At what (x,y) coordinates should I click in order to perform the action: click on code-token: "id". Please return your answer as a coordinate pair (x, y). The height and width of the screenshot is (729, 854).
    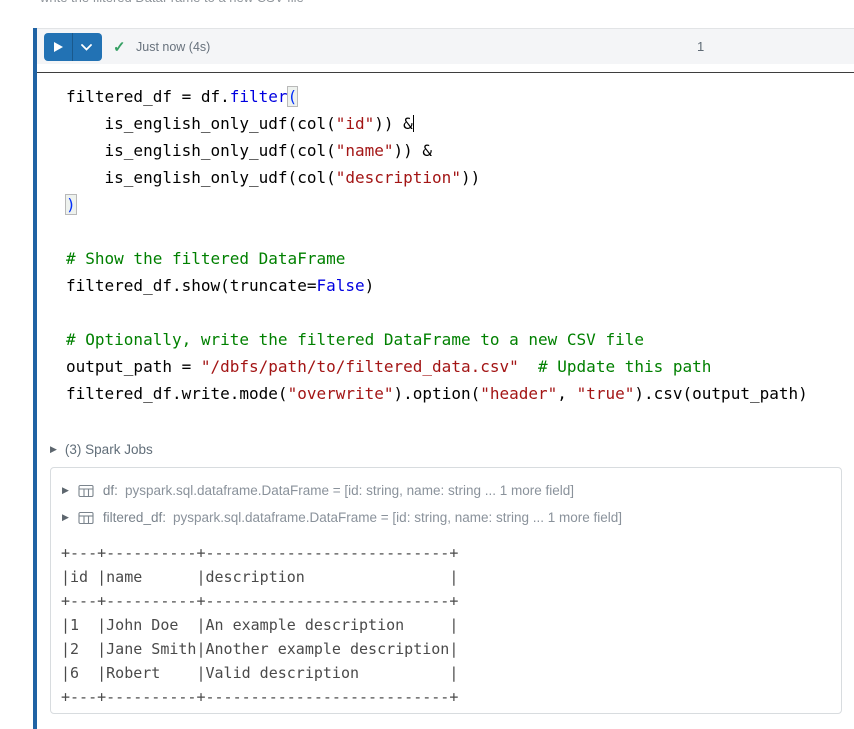
    Looking at the image, I should click on (355, 123).